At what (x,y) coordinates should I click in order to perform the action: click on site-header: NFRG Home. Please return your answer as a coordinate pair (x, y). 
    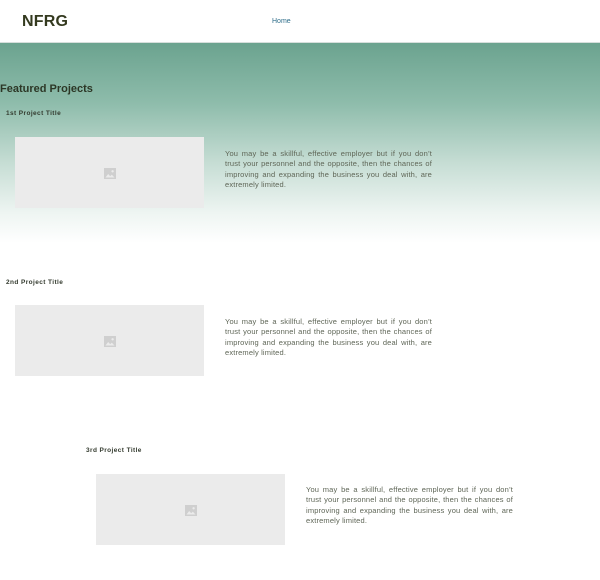
    Looking at the image, I should click on (300, 21).